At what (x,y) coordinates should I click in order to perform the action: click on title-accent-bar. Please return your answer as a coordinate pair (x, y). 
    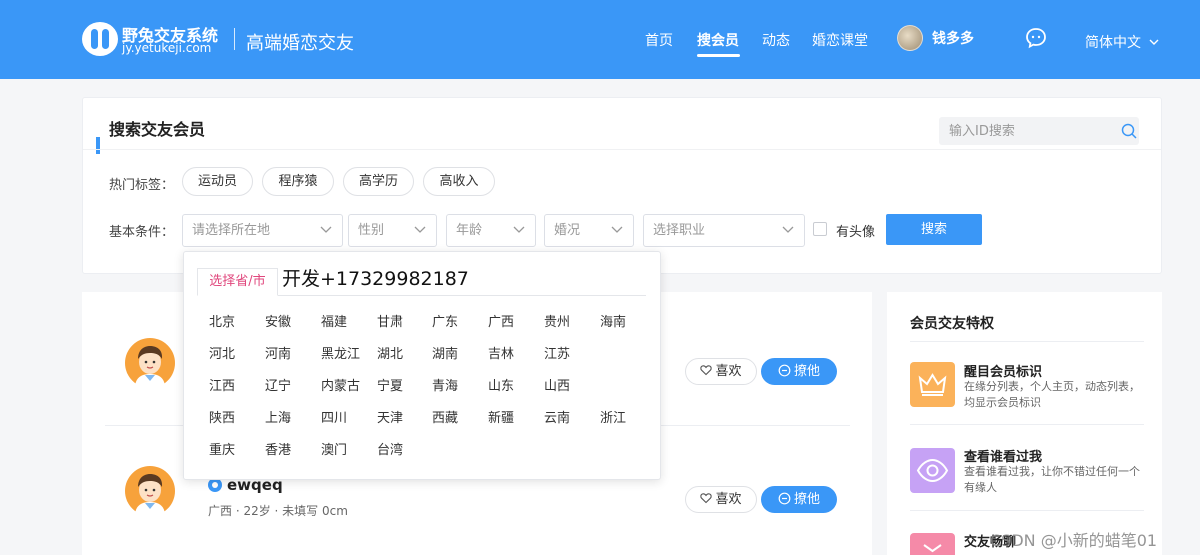
    Looking at the image, I should click on (98, 145).